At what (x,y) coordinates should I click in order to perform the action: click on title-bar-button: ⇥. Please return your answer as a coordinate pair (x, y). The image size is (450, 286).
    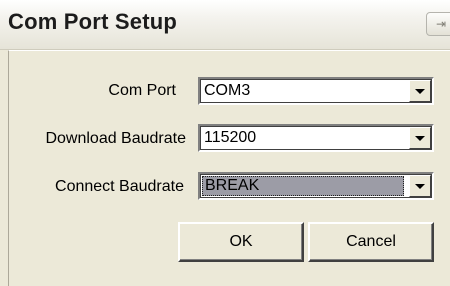
    Looking at the image, I should click on (438, 24).